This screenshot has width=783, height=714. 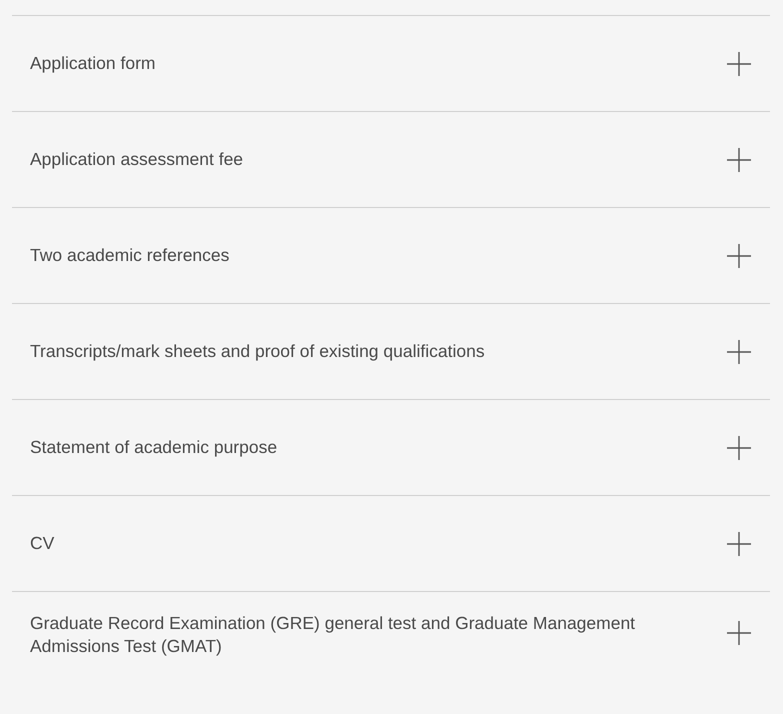 What do you see at coordinates (360, 635) in the screenshot?
I see `accordion-title: Graduate Record Examination (GRE) general test and Graduate Management Admissions Test (GMAT)` at bounding box center [360, 635].